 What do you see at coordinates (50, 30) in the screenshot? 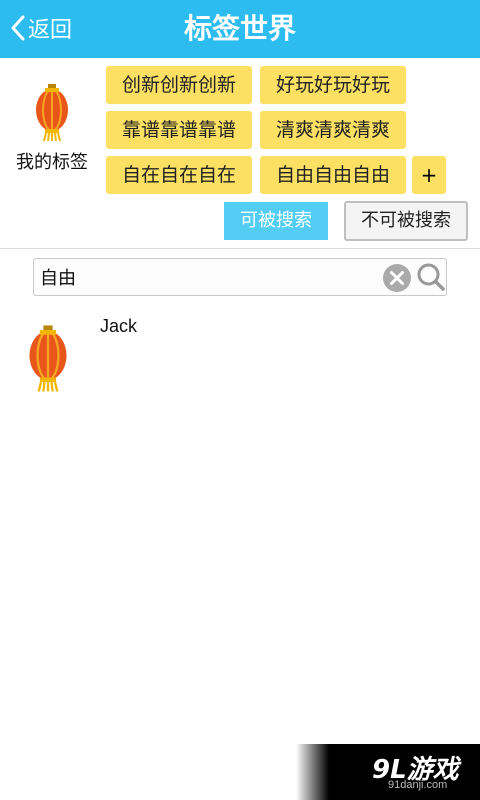
I see `back-label: 返回` at bounding box center [50, 30].